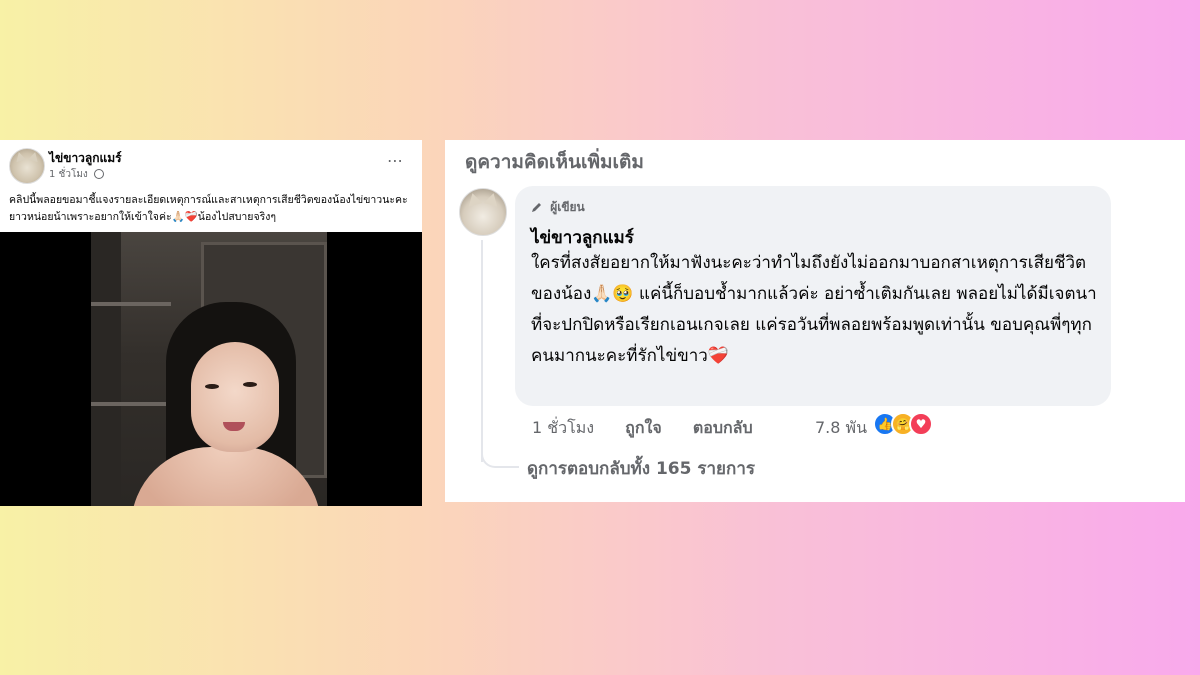 The height and width of the screenshot is (675, 1200). What do you see at coordinates (536, 207) in the screenshot?
I see `pen-icon` at bounding box center [536, 207].